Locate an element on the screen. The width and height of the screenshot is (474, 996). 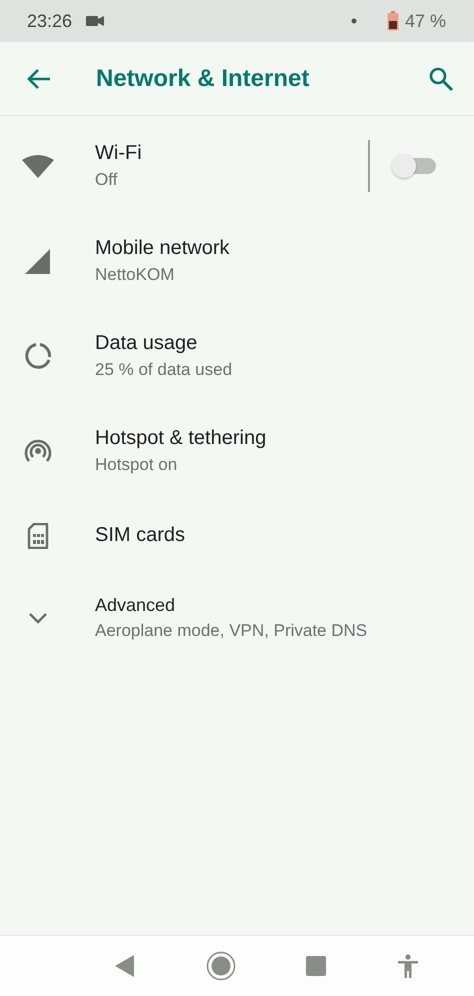
search-icon is located at coordinates (441, 79).